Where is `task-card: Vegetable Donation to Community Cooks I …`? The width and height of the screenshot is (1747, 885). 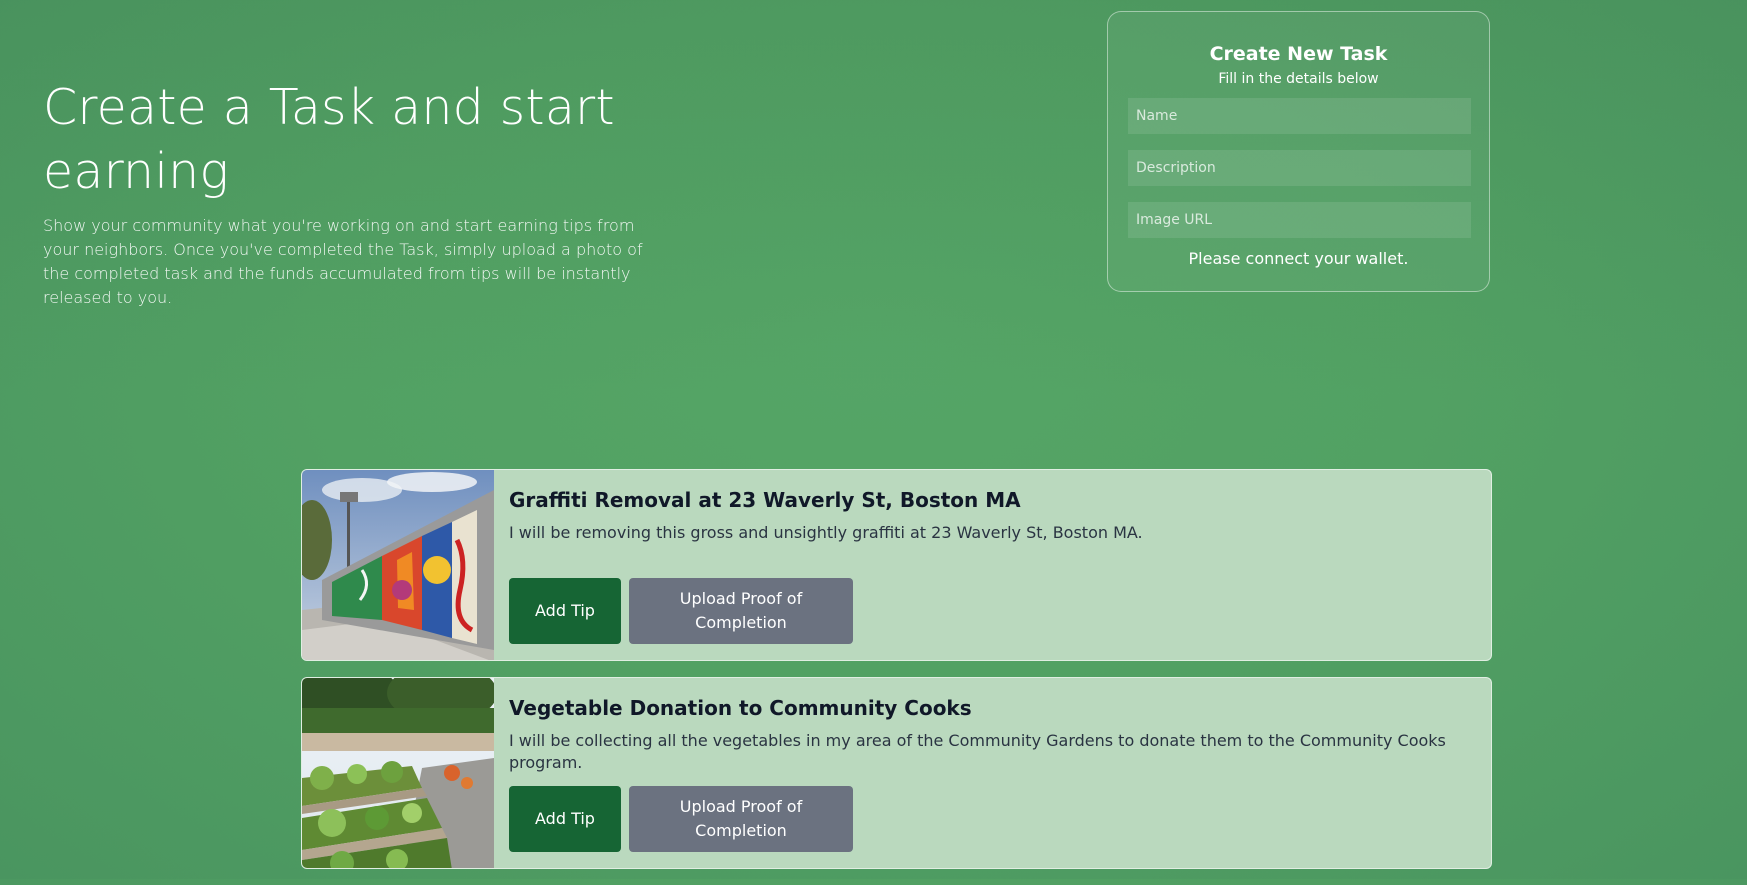 task-card: Vegetable Donation to Community Cooks I … is located at coordinates (896, 773).